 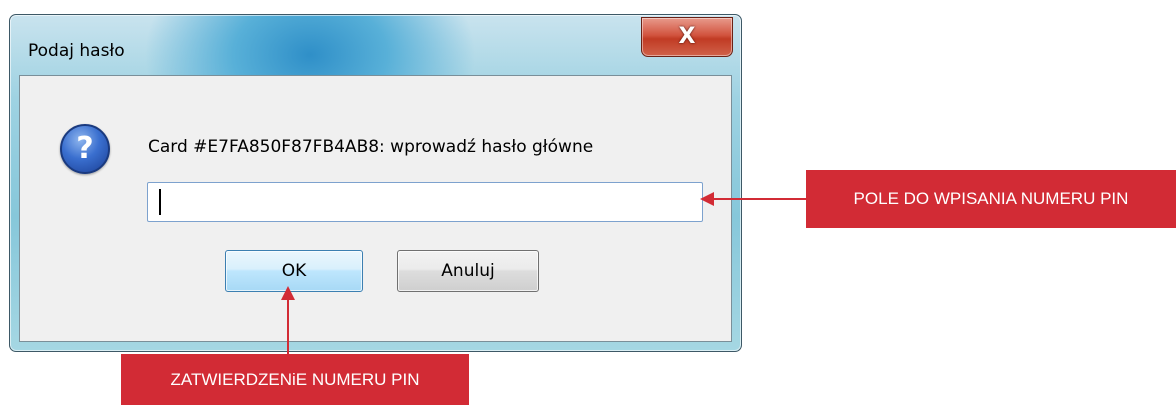 What do you see at coordinates (991, 199) in the screenshot?
I see `pin-field-callout: POLE DO WPISANIA NUMERU PIN` at bounding box center [991, 199].